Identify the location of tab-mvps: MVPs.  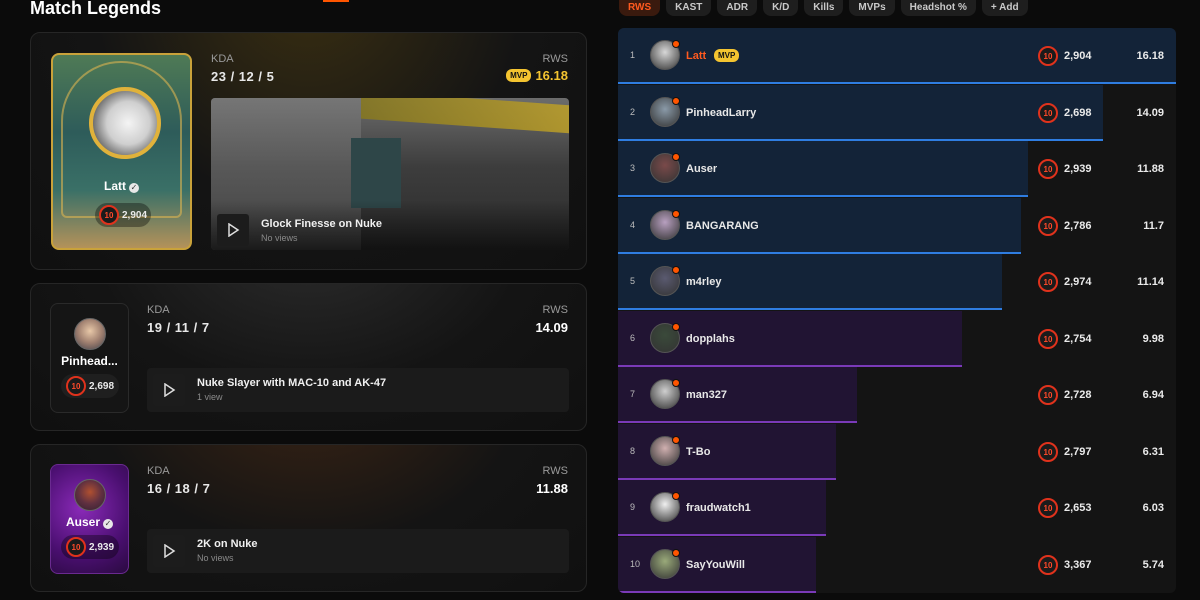
(872, 8).